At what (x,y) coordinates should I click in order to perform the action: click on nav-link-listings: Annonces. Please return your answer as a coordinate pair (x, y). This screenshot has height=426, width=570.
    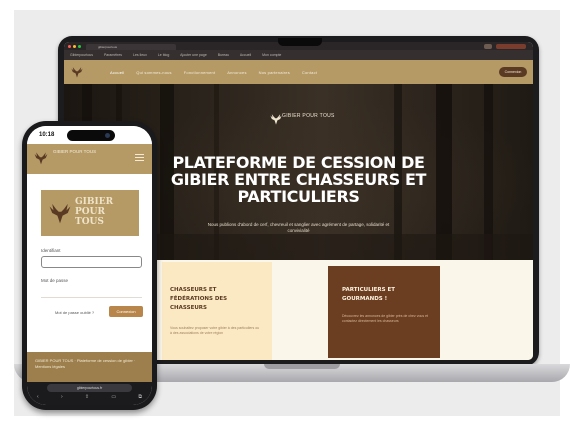
    Looking at the image, I should click on (236, 72).